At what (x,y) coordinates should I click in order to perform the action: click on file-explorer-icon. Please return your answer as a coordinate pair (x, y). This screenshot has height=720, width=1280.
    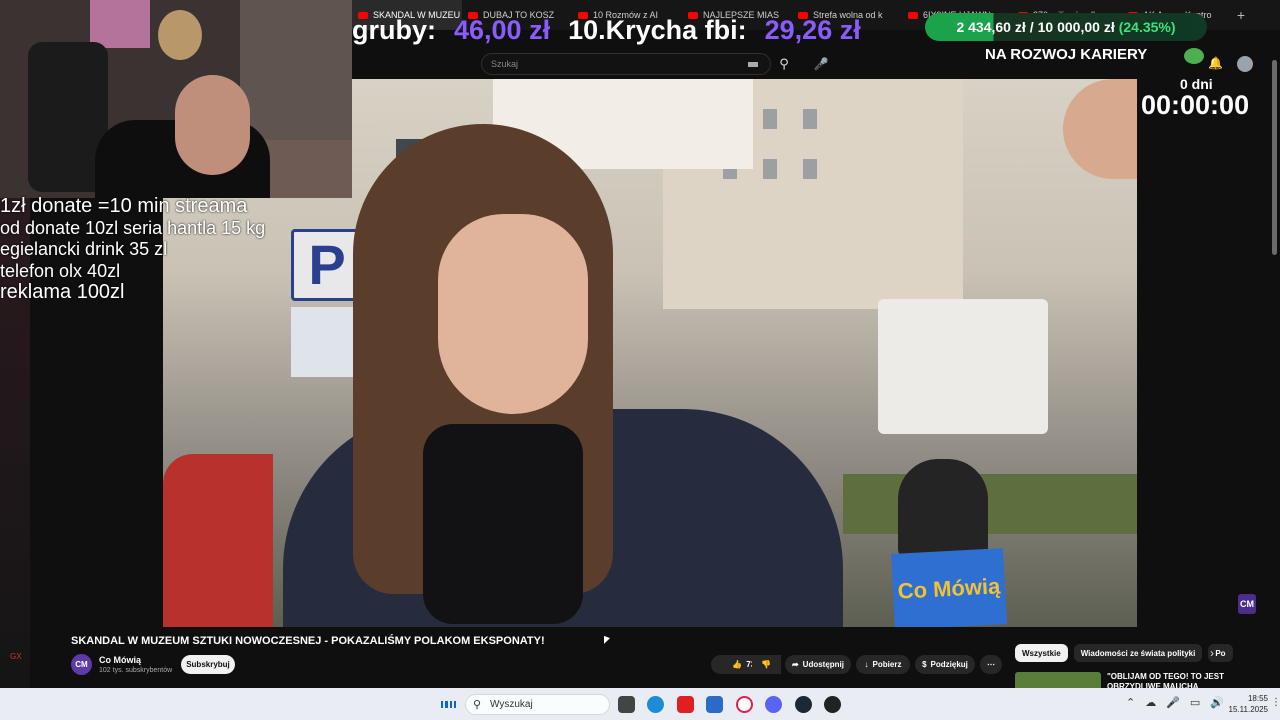
    Looking at the image, I should click on (626, 704).